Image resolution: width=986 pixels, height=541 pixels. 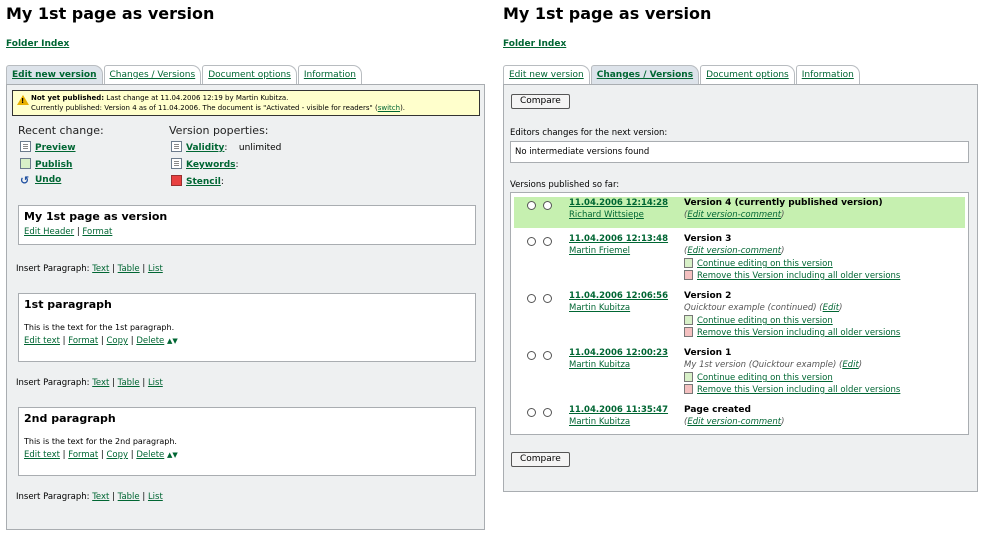 What do you see at coordinates (53, 165) in the screenshot?
I see `publish-link: Publish` at bounding box center [53, 165].